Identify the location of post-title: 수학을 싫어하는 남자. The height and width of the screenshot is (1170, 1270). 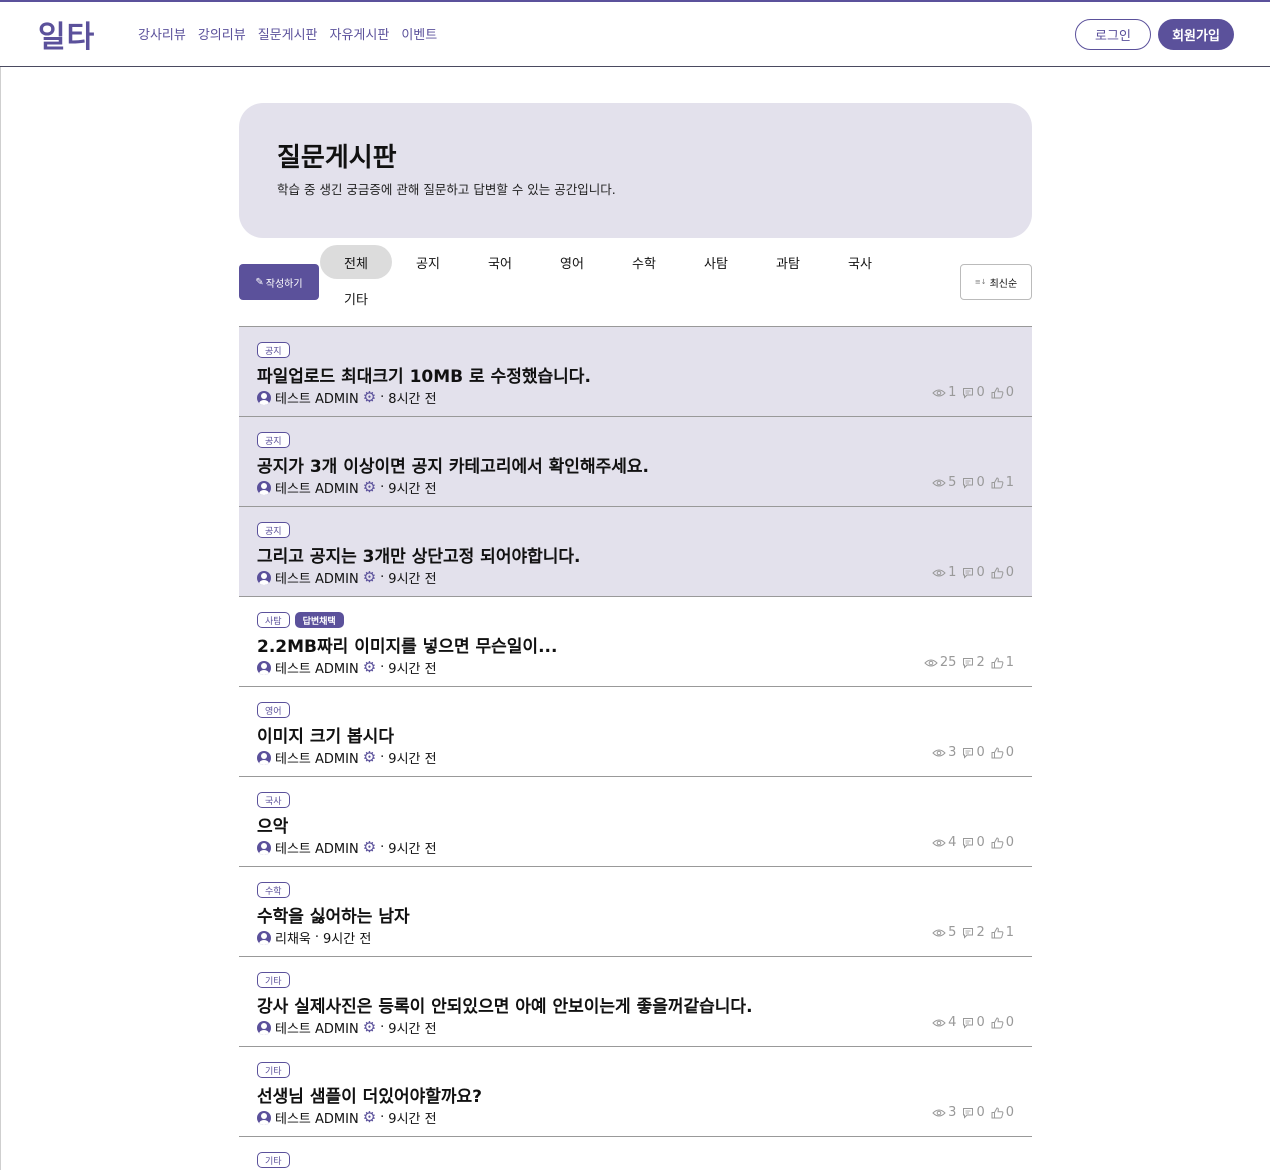
(333, 914).